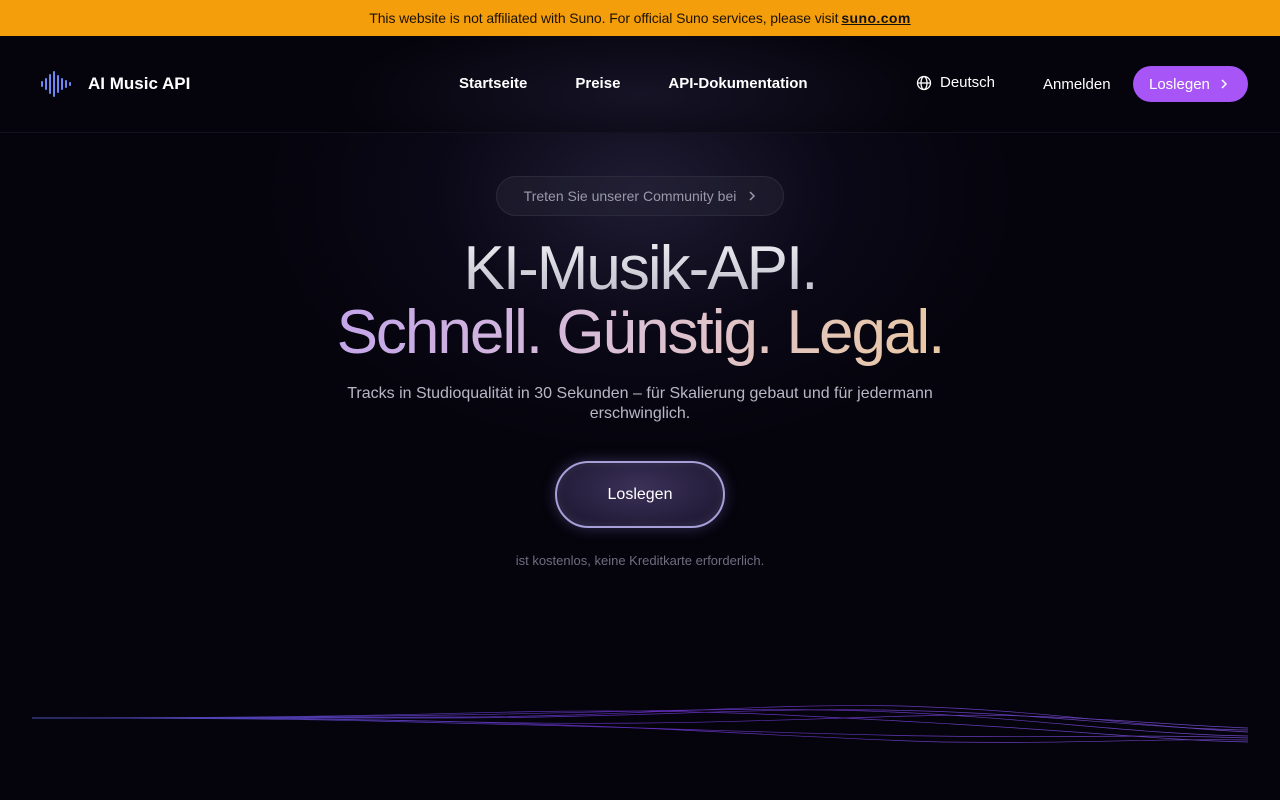 This screenshot has width=1280, height=800. Describe the element at coordinates (968, 82) in the screenshot. I see `language-label: Deutsch` at that location.